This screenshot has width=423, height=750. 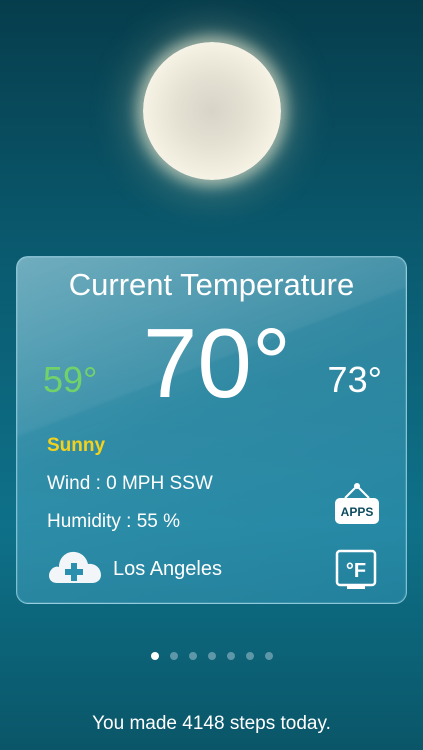 I want to click on high-temperature: 73°, so click(x=354, y=379).